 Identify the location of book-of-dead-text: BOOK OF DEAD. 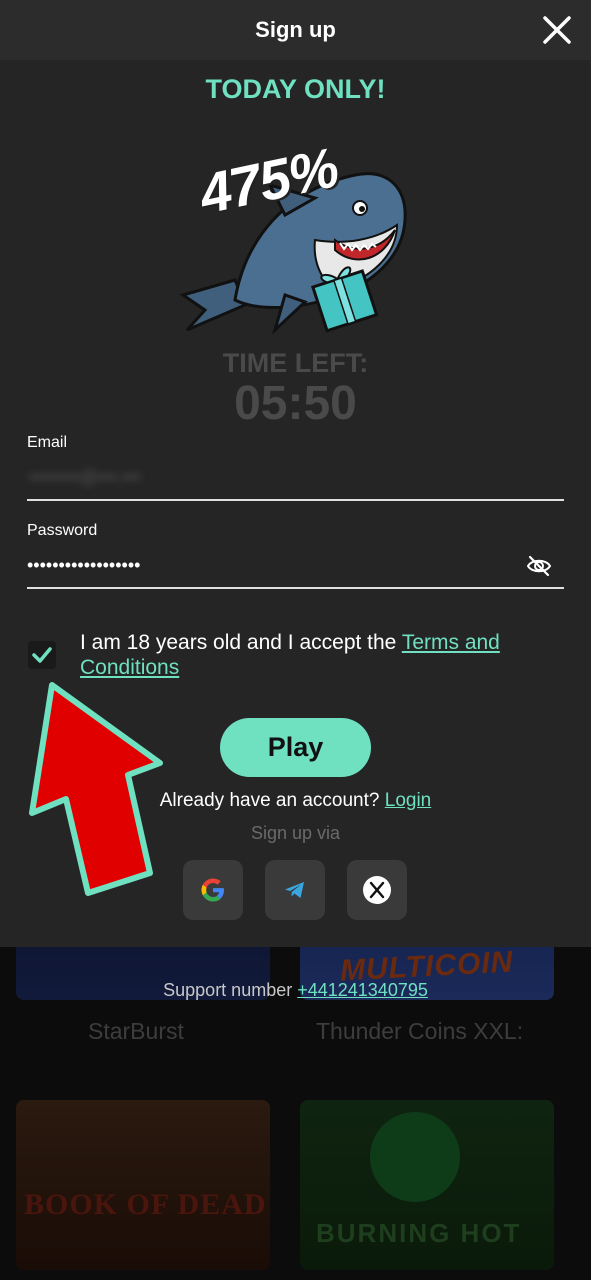
(145, 1204).